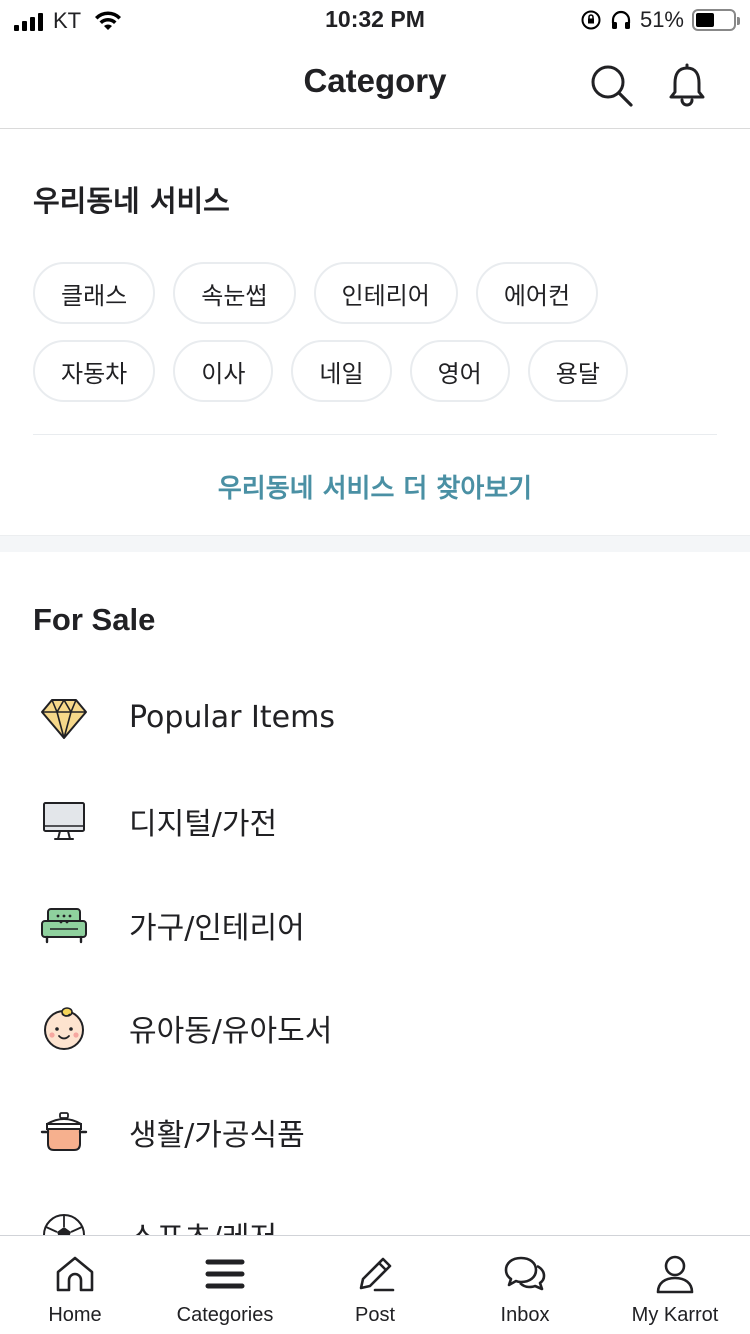  I want to click on divider, so click(375, 434).